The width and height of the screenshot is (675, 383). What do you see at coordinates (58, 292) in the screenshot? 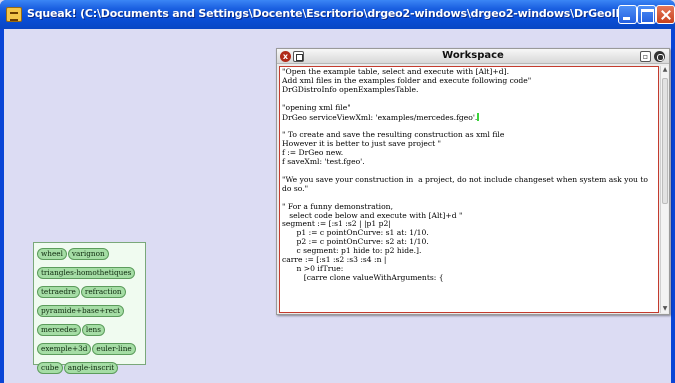
I see `example-chip-tetraedre: tetraedre` at bounding box center [58, 292].